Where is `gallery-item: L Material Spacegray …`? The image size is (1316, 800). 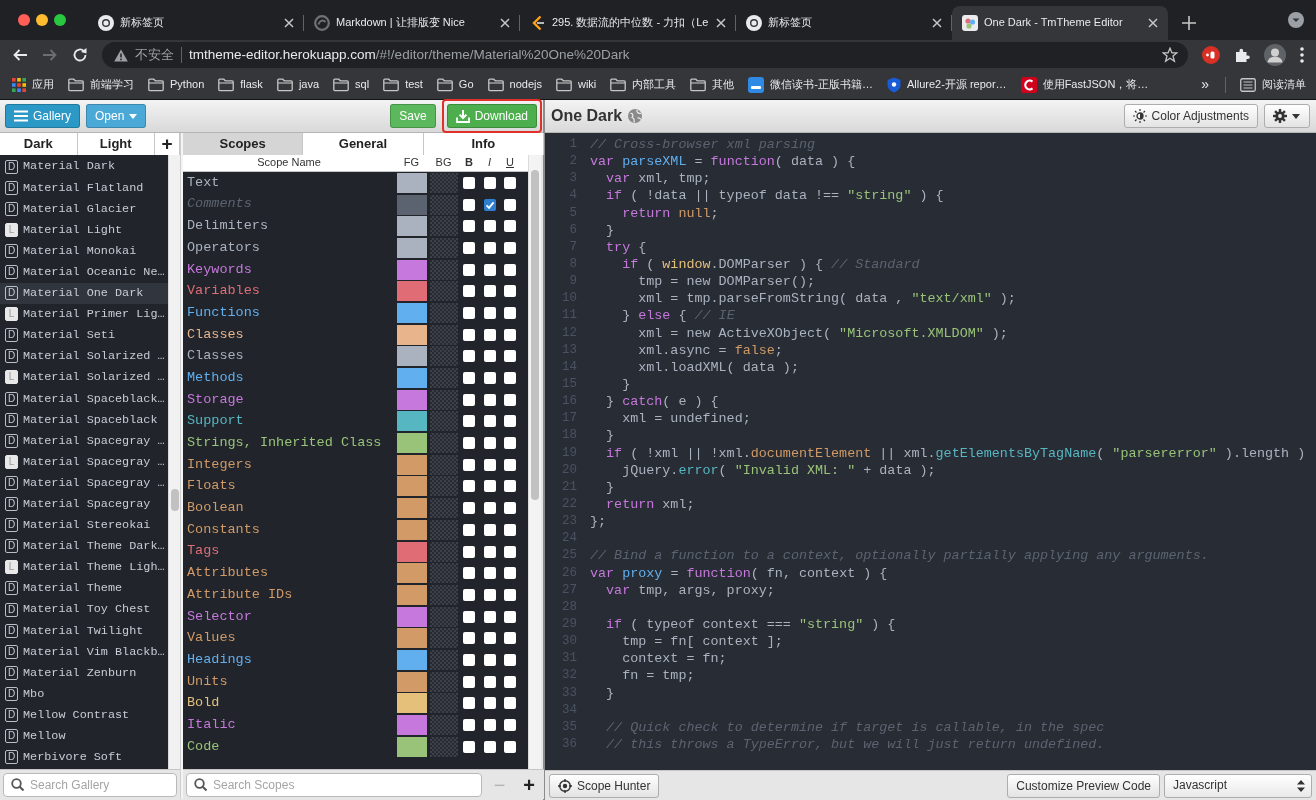 gallery-item: L Material Spacegray … is located at coordinates (84, 462).